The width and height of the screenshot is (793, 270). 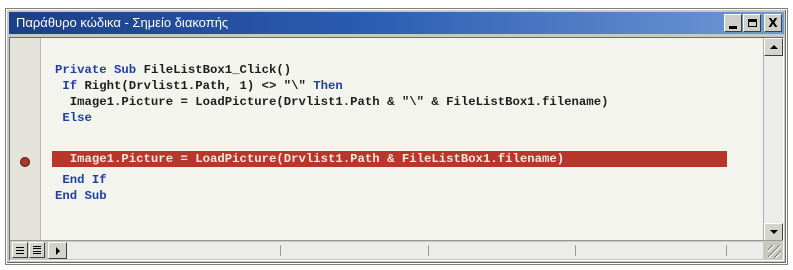 I want to click on full-module-view-button, so click(x=37, y=250).